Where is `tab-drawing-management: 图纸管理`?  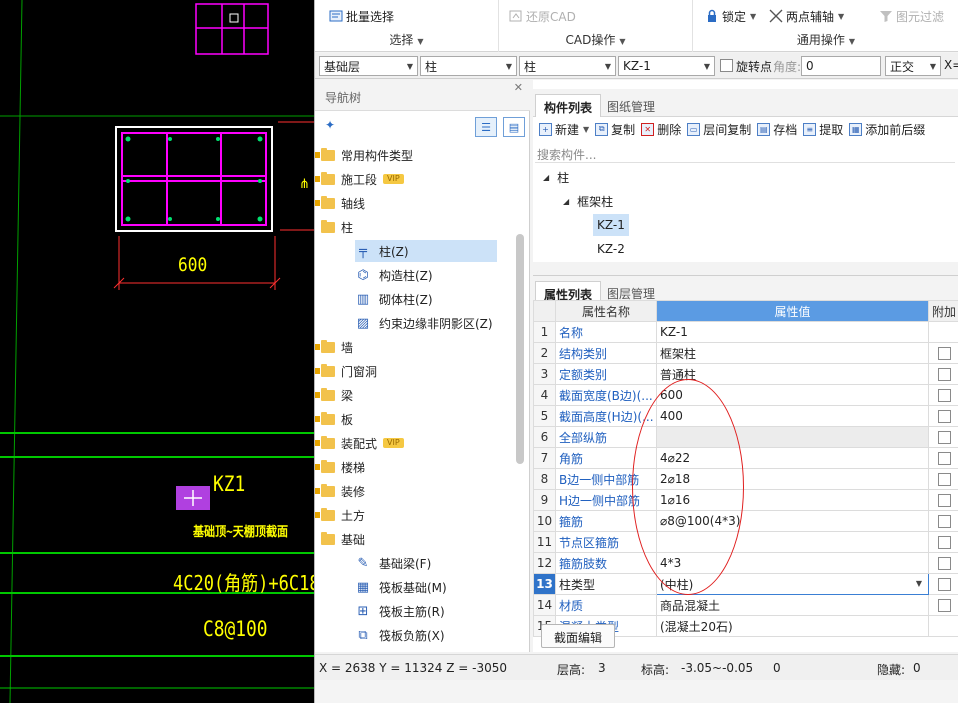 tab-drawing-management: 图纸管理 is located at coordinates (631, 105).